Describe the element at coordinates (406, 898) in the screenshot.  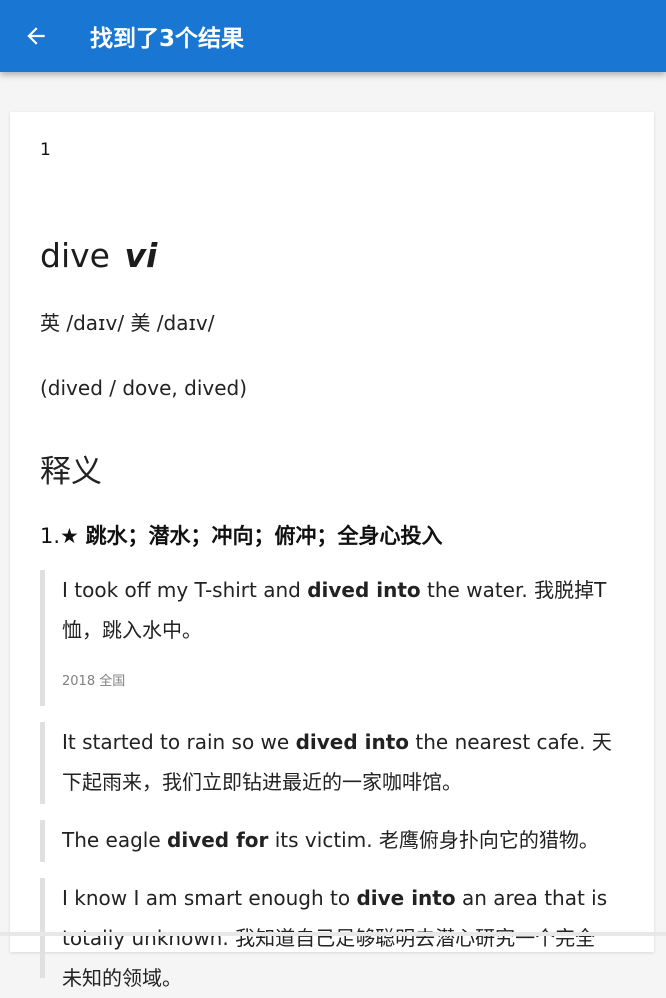
I see `example-keyword: dive into` at that location.